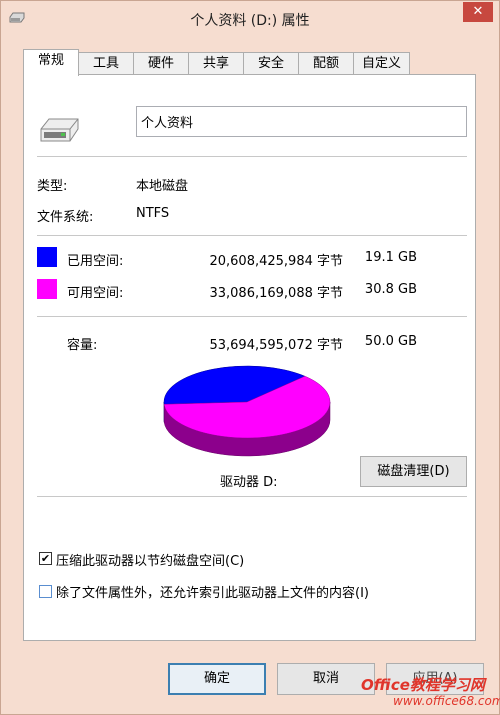  What do you see at coordinates (212, 591) in the screenshot?
I see `index-checkbox-label: 除了文件属性外，还允许索引此驱动器上文件的内容(I)` at bounding box center [212, 591].